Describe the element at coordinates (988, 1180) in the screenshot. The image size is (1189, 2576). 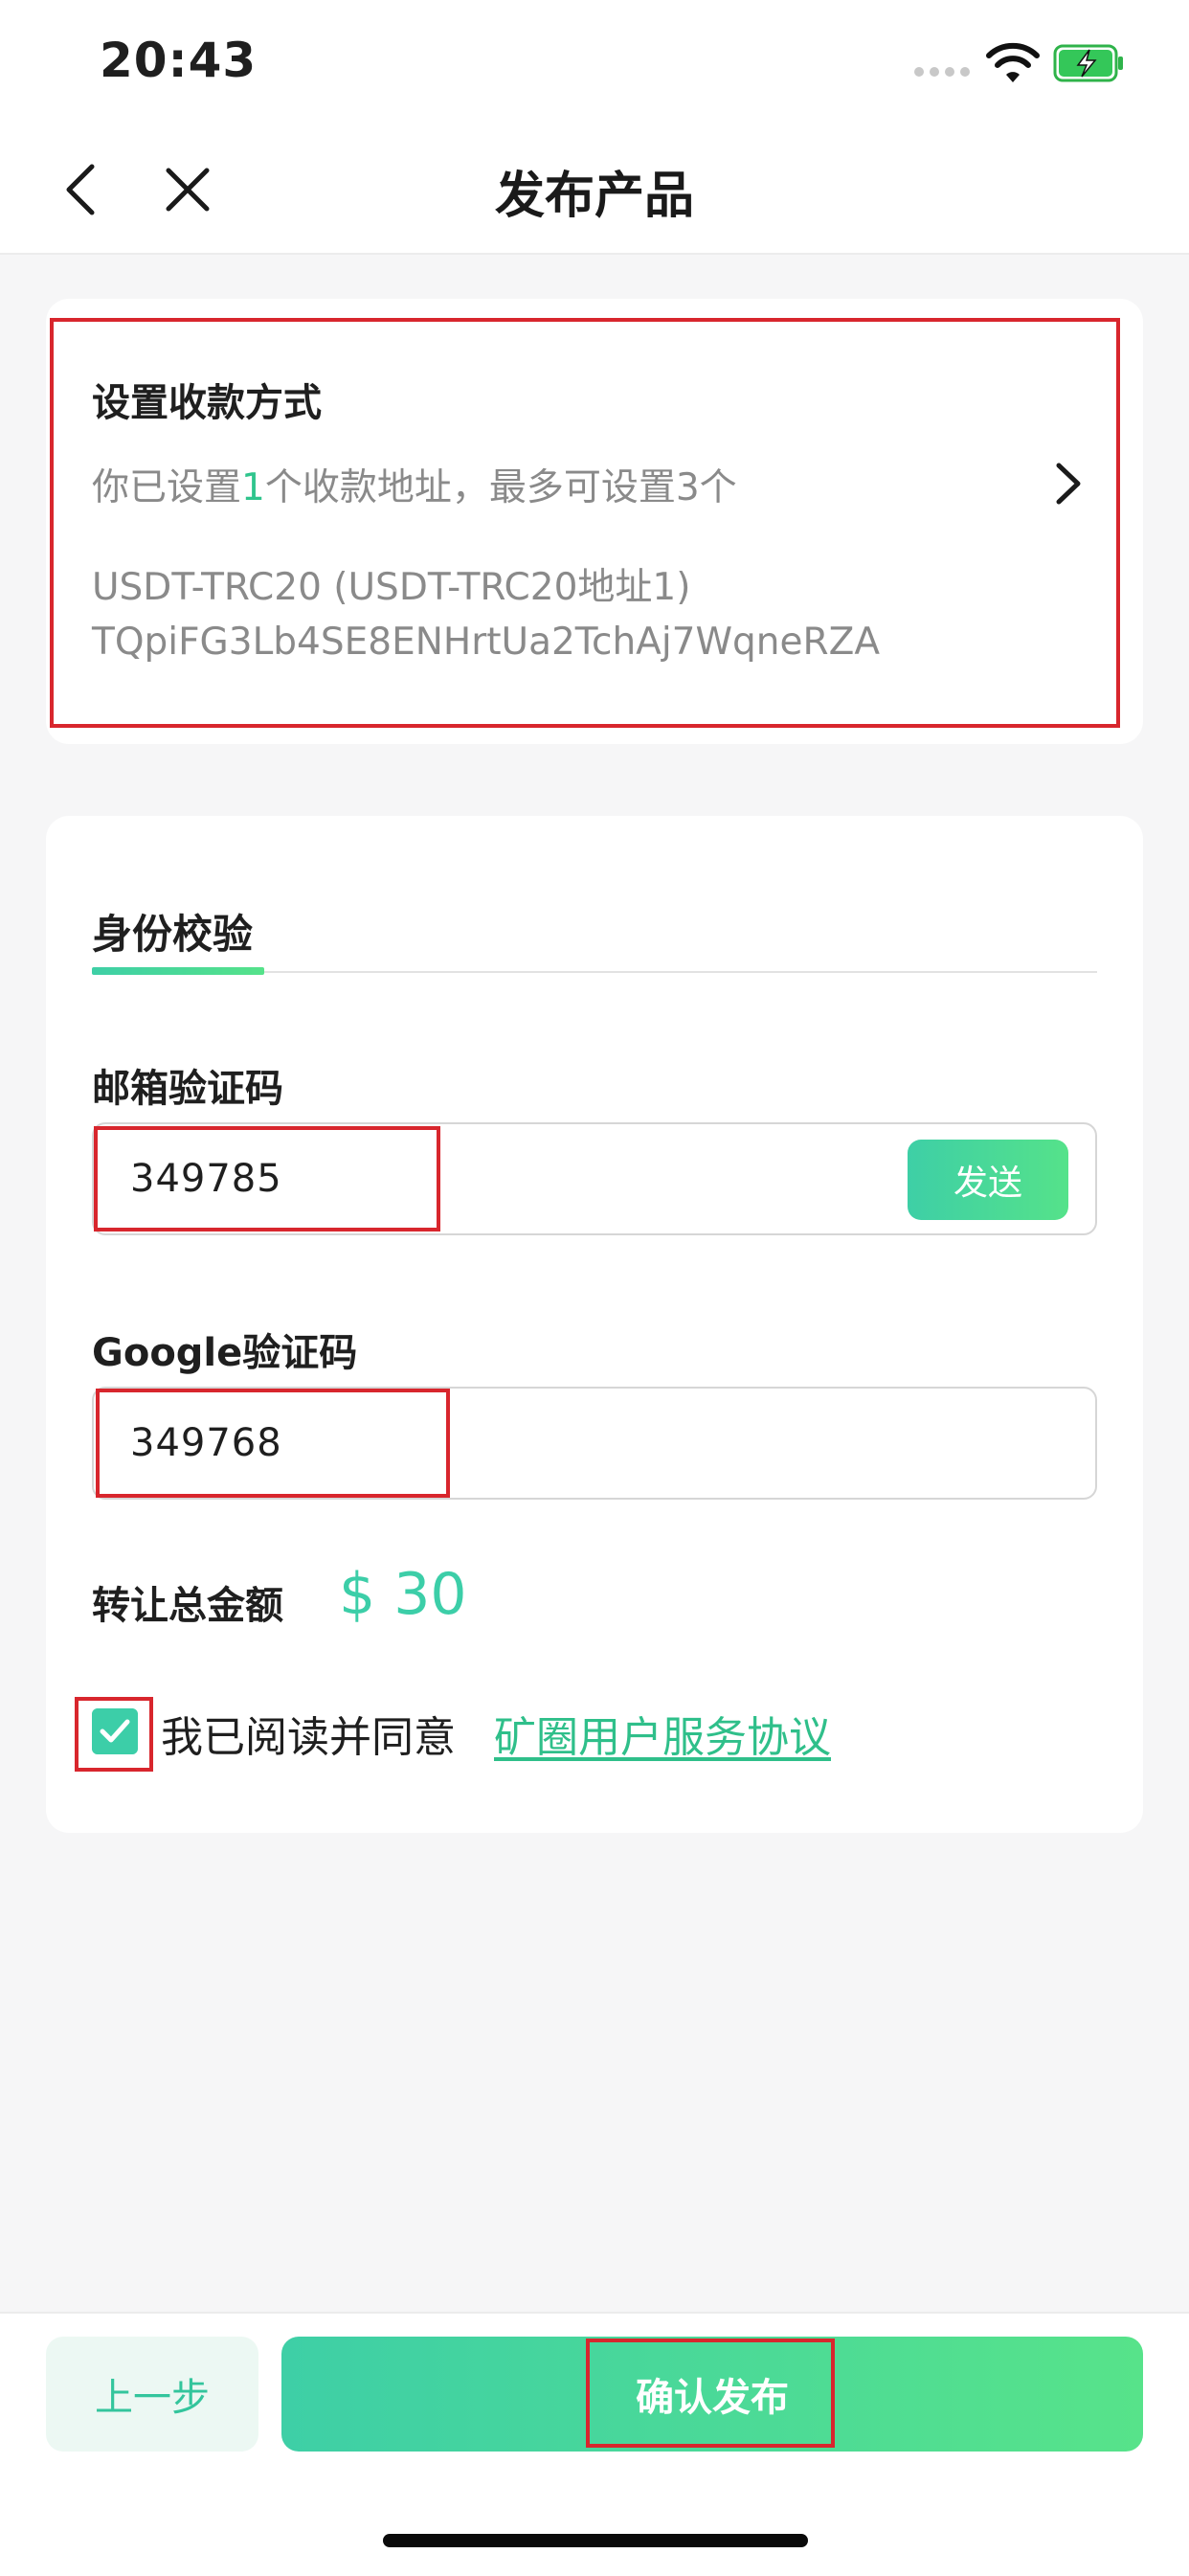
I see `send-code-button: 发送` at that location.